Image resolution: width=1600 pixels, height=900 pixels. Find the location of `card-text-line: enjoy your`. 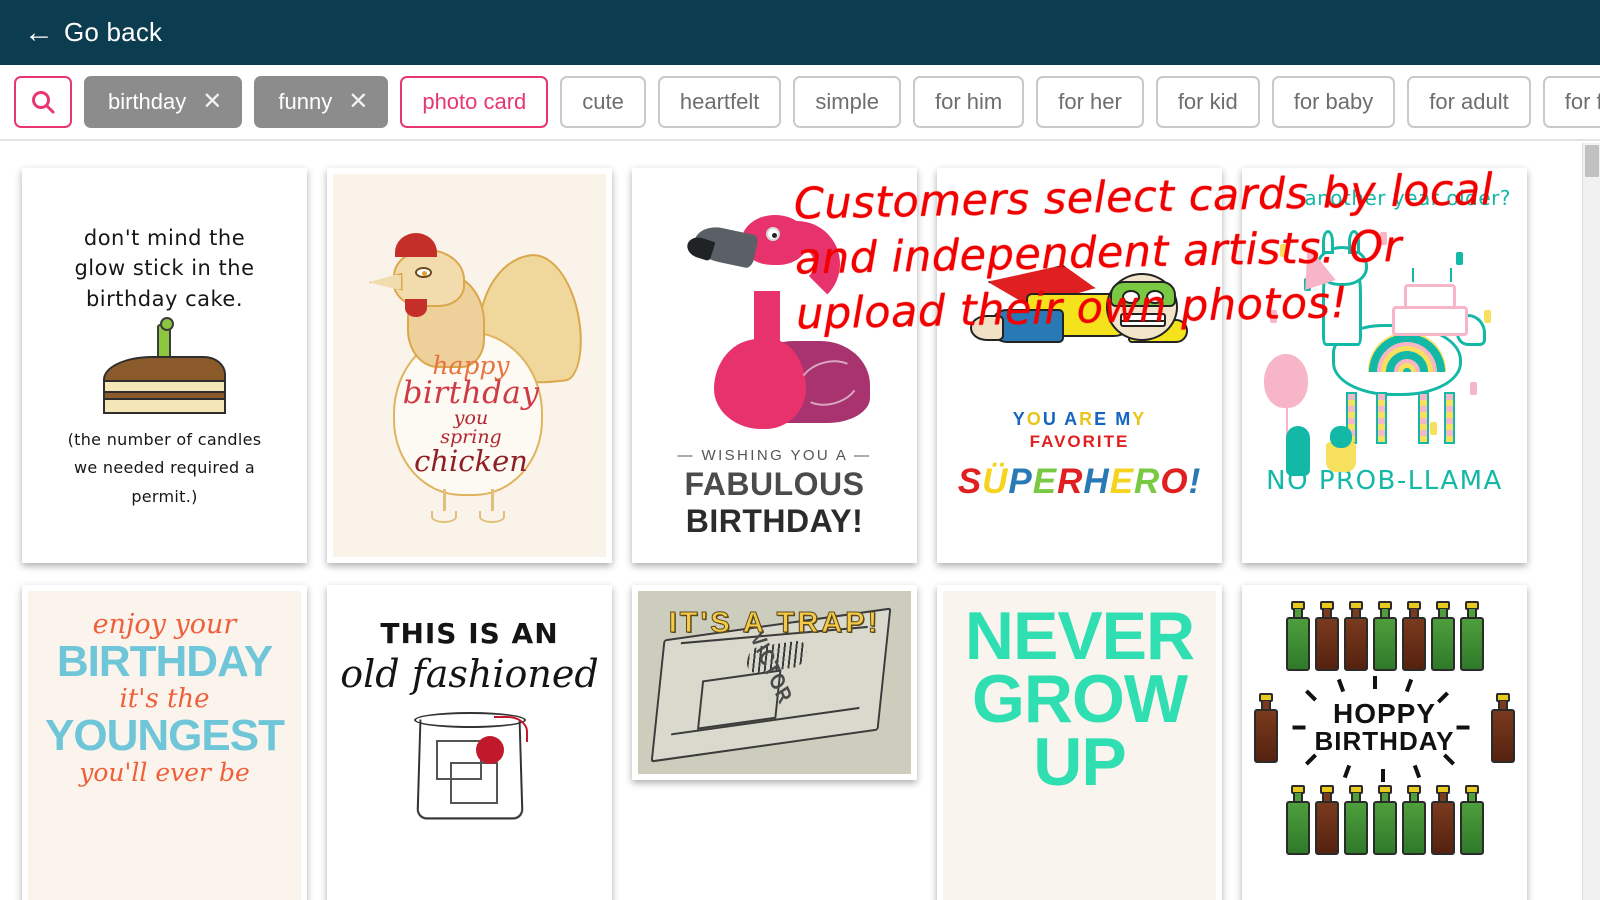

card-text-line: enjoy your is located at coordinates (164, 624).